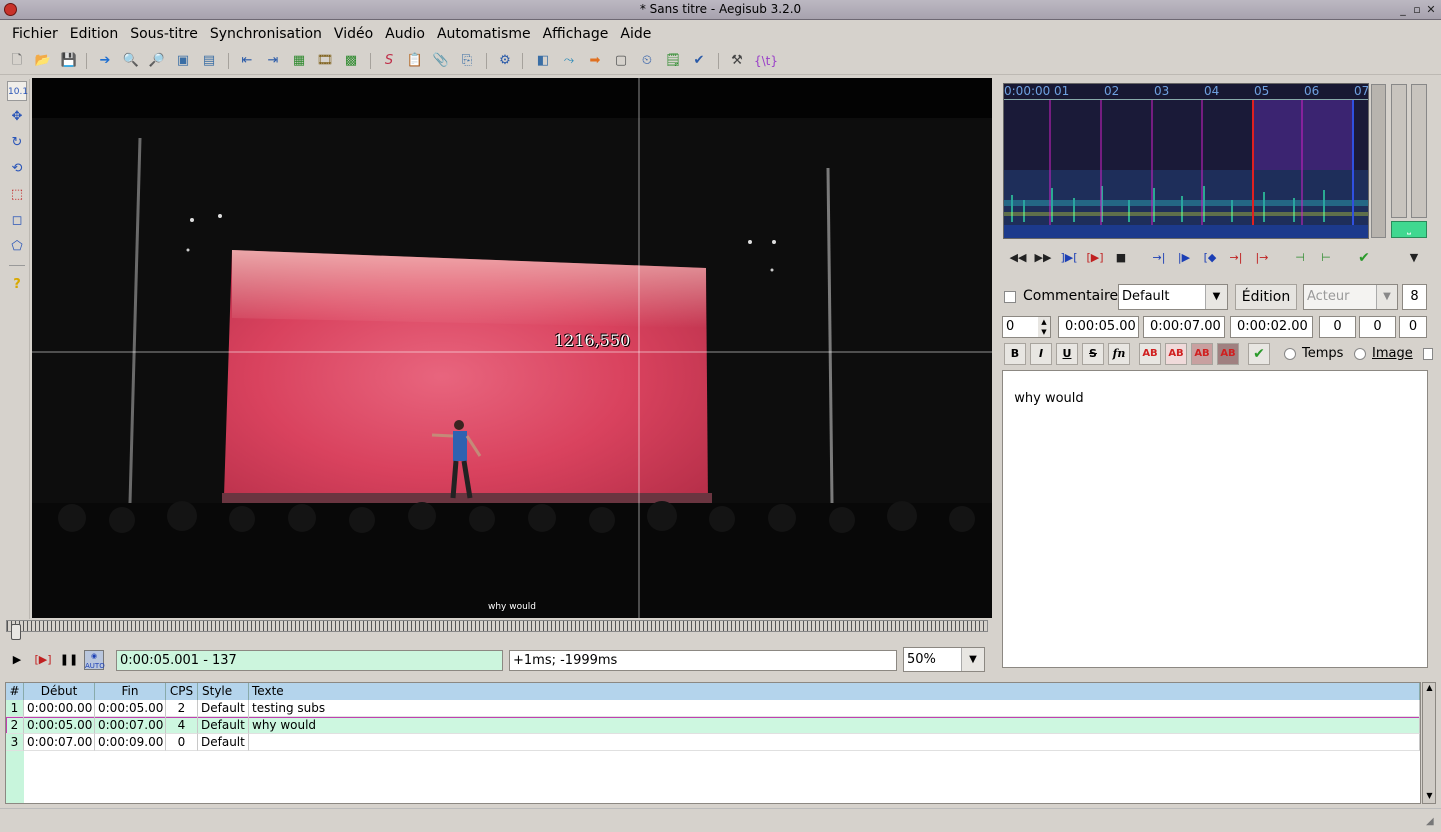  Describe the element at coordinates (69, 660) in the screenshot. I see `pause-icon: ❚❚` at that location.